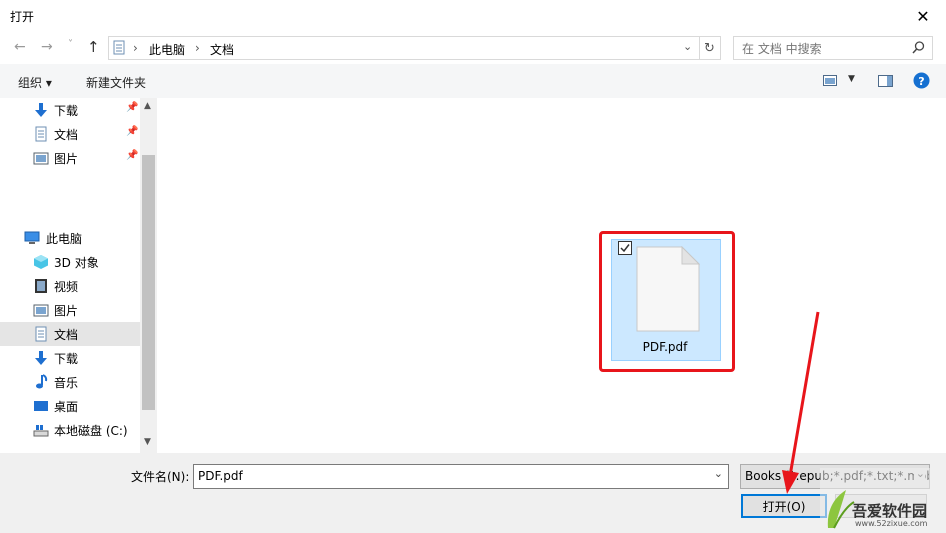  What do you see at coordinates (718, 473) in the screenshot?
I see `filename-dropdown-icon: ⌄` at bounding box center [718, 473].